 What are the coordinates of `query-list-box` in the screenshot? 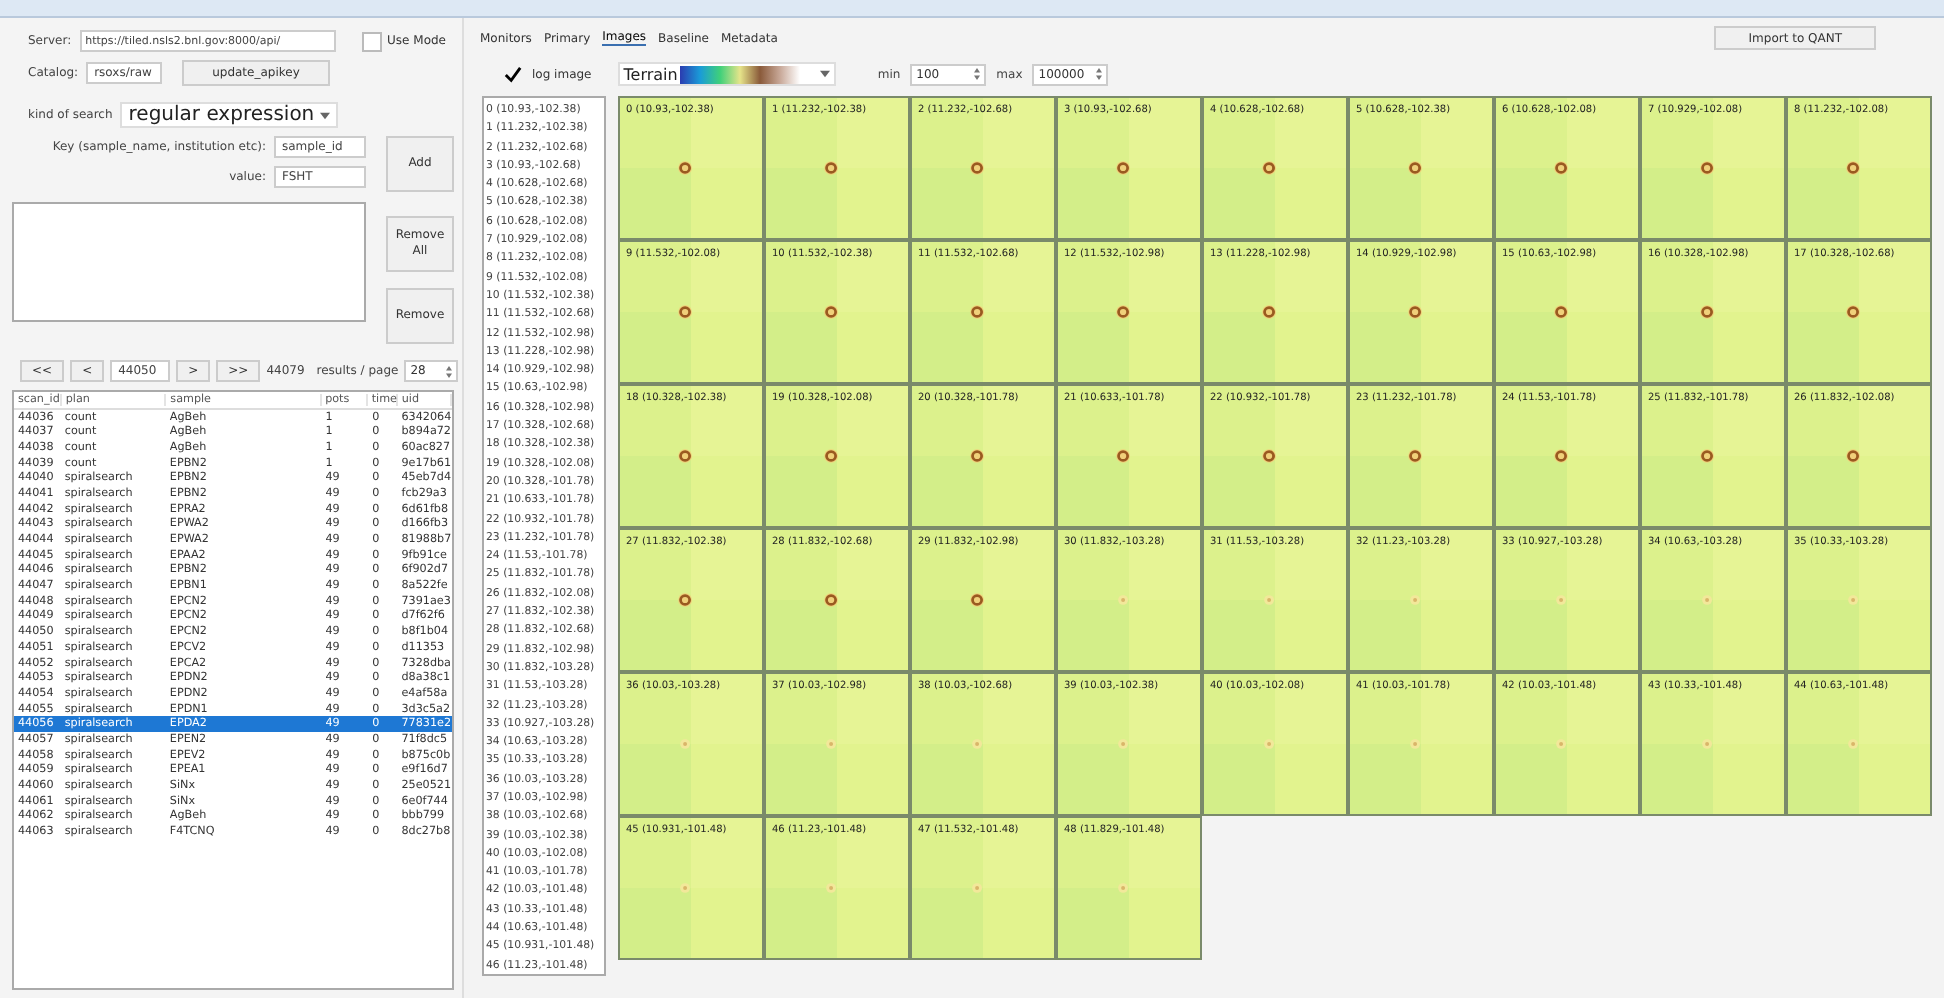 It's located at (189, 262).